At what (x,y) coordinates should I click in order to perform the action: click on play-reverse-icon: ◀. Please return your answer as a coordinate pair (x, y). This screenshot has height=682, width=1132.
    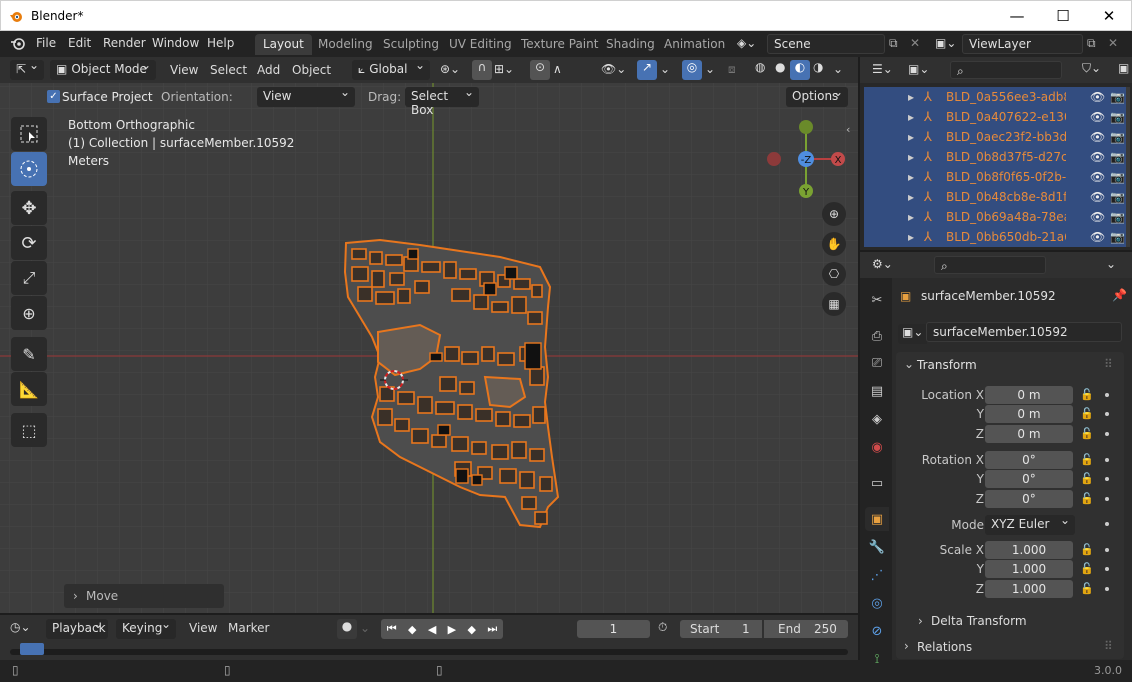
    Looking at the image, I should click on (432, 629).